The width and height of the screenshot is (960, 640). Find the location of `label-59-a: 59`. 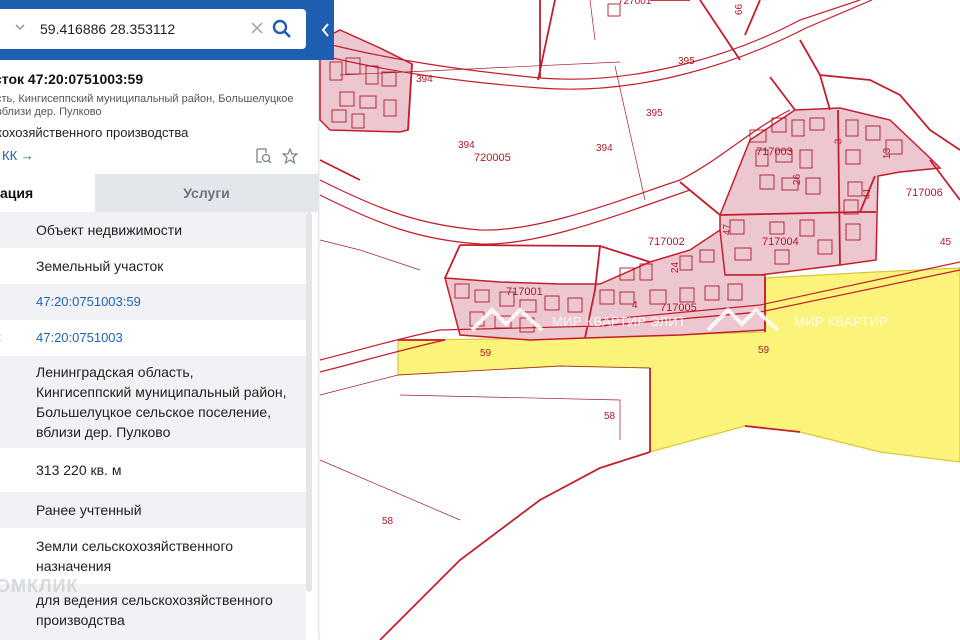

label-59-a: 59 is located at coordinates (486, 353).